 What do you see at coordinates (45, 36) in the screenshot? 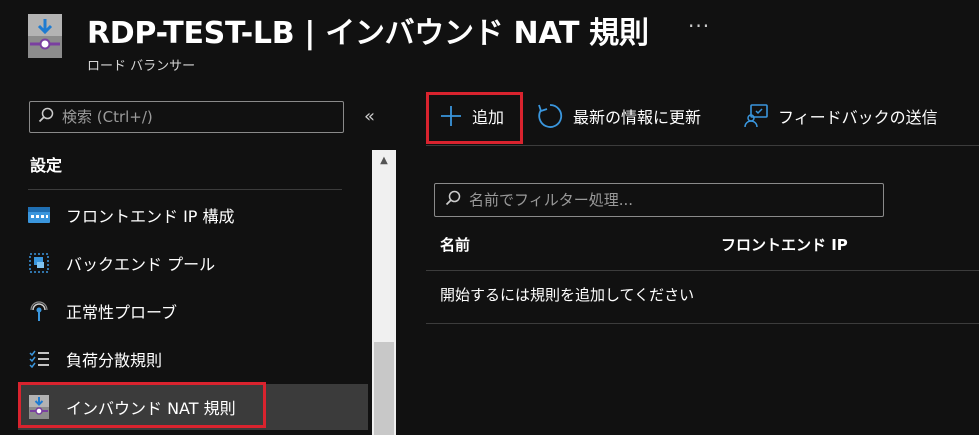
I see `load-balancer-icon` at bounding box center [45, 36].